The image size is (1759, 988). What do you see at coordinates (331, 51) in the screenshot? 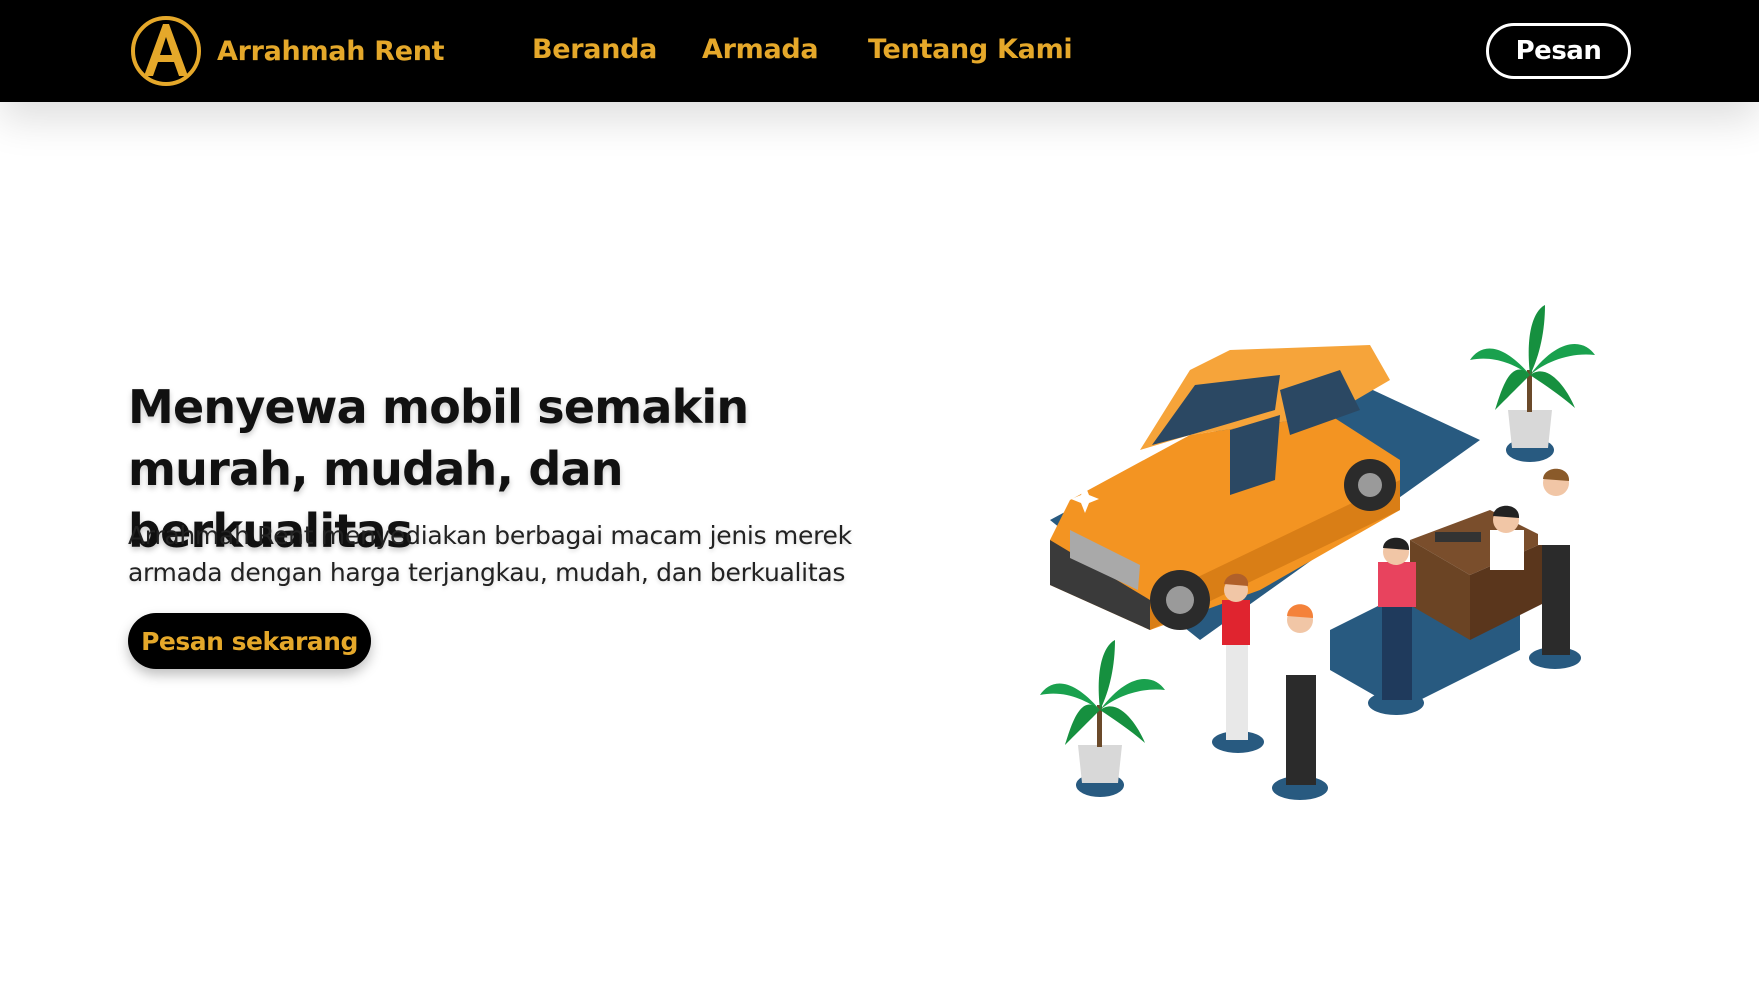
I see `brand-name: Arrahmah Rent` at bounding box center [331, 51].